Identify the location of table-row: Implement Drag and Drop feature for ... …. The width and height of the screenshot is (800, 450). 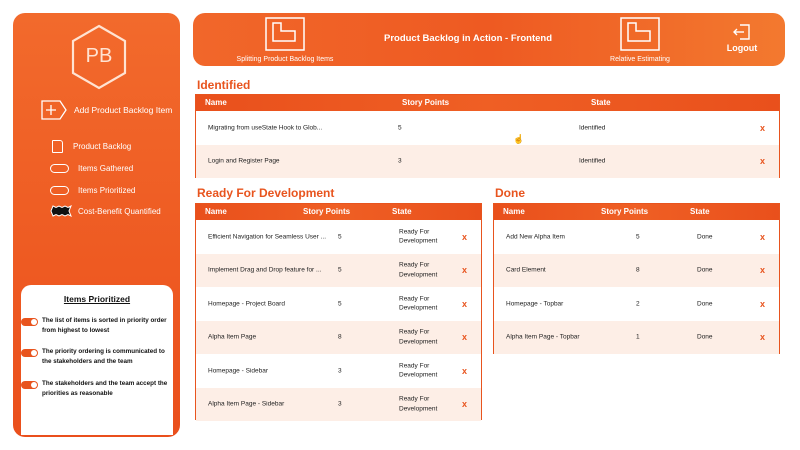
(338, 270).